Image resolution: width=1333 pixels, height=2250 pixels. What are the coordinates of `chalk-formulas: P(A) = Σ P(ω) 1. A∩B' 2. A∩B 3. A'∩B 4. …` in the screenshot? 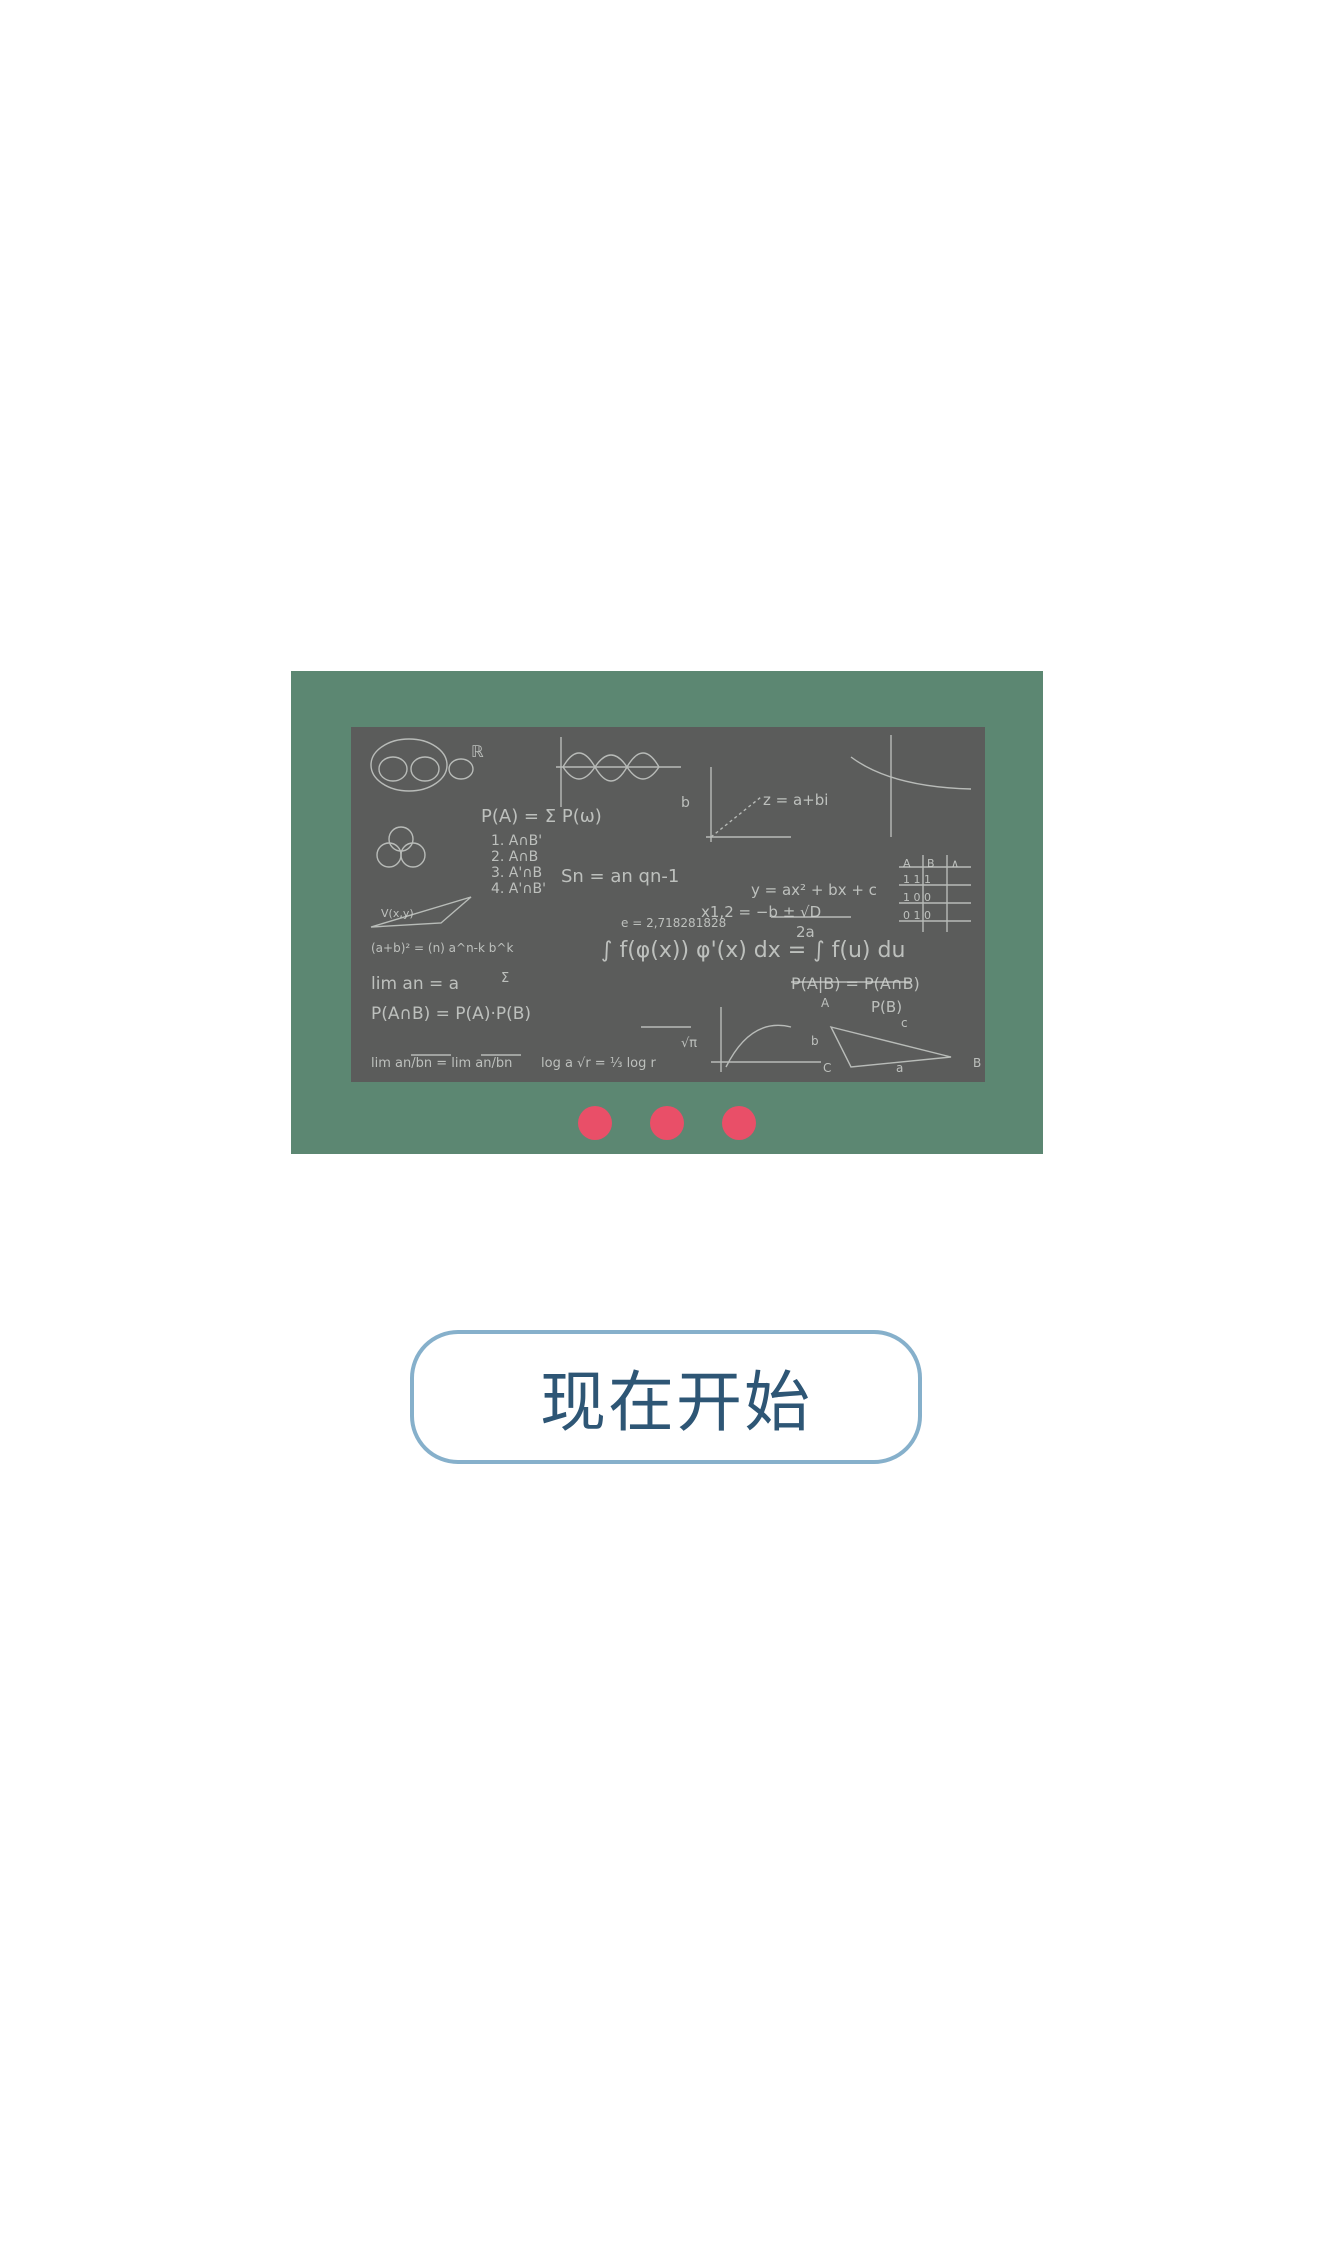 It's located at (675, 905).